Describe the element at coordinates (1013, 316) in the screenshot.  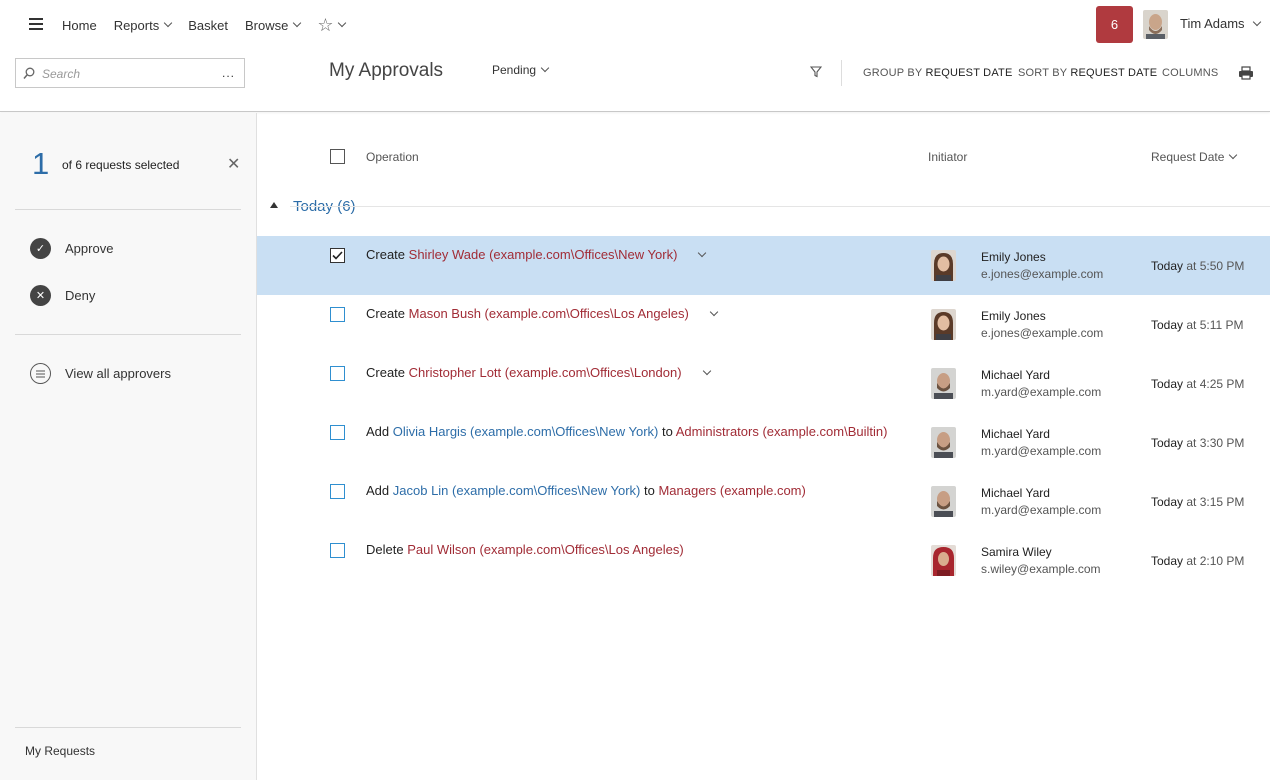
I see `initiator-name: Emily Jones` at that location.